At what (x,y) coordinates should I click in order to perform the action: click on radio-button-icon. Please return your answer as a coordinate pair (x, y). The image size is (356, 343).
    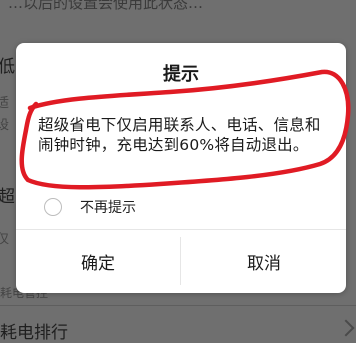
    Looking at the image, I should click on (53, 207).